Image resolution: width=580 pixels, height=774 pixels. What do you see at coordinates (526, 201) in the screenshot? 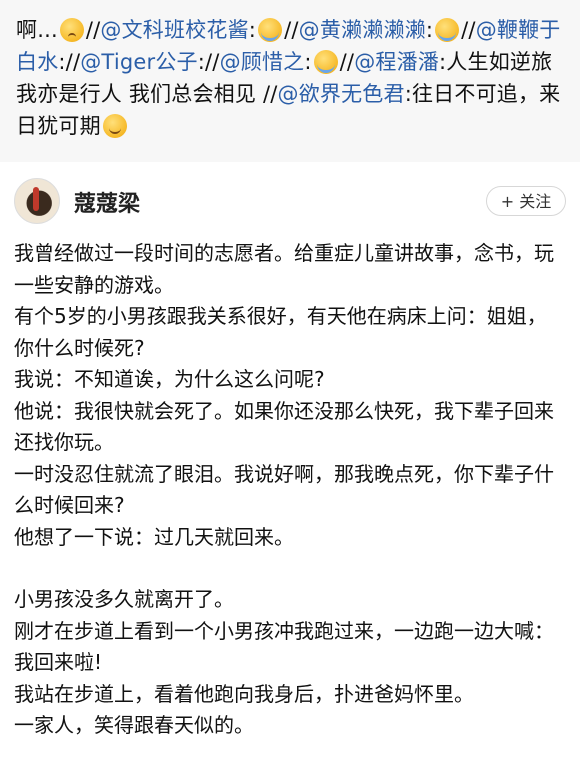
I see `follow-button: + 关注` at bounding box center [526, 201].